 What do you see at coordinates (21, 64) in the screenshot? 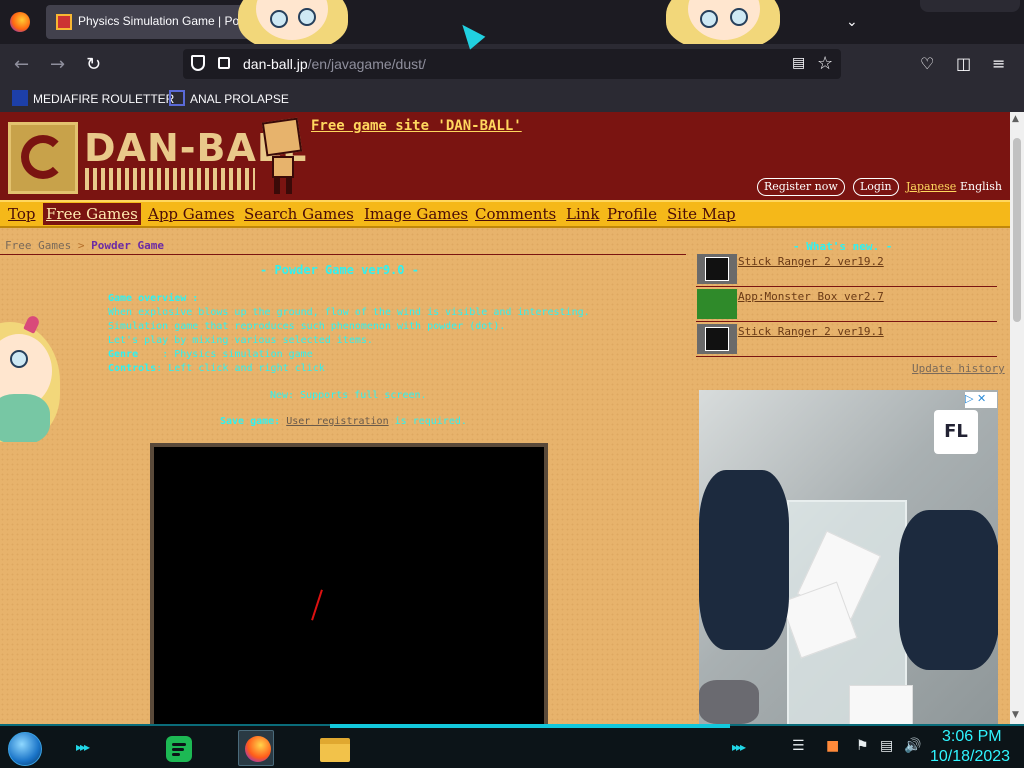
I see `back-arrow-icon: ←` at bounding box center [21, 64].